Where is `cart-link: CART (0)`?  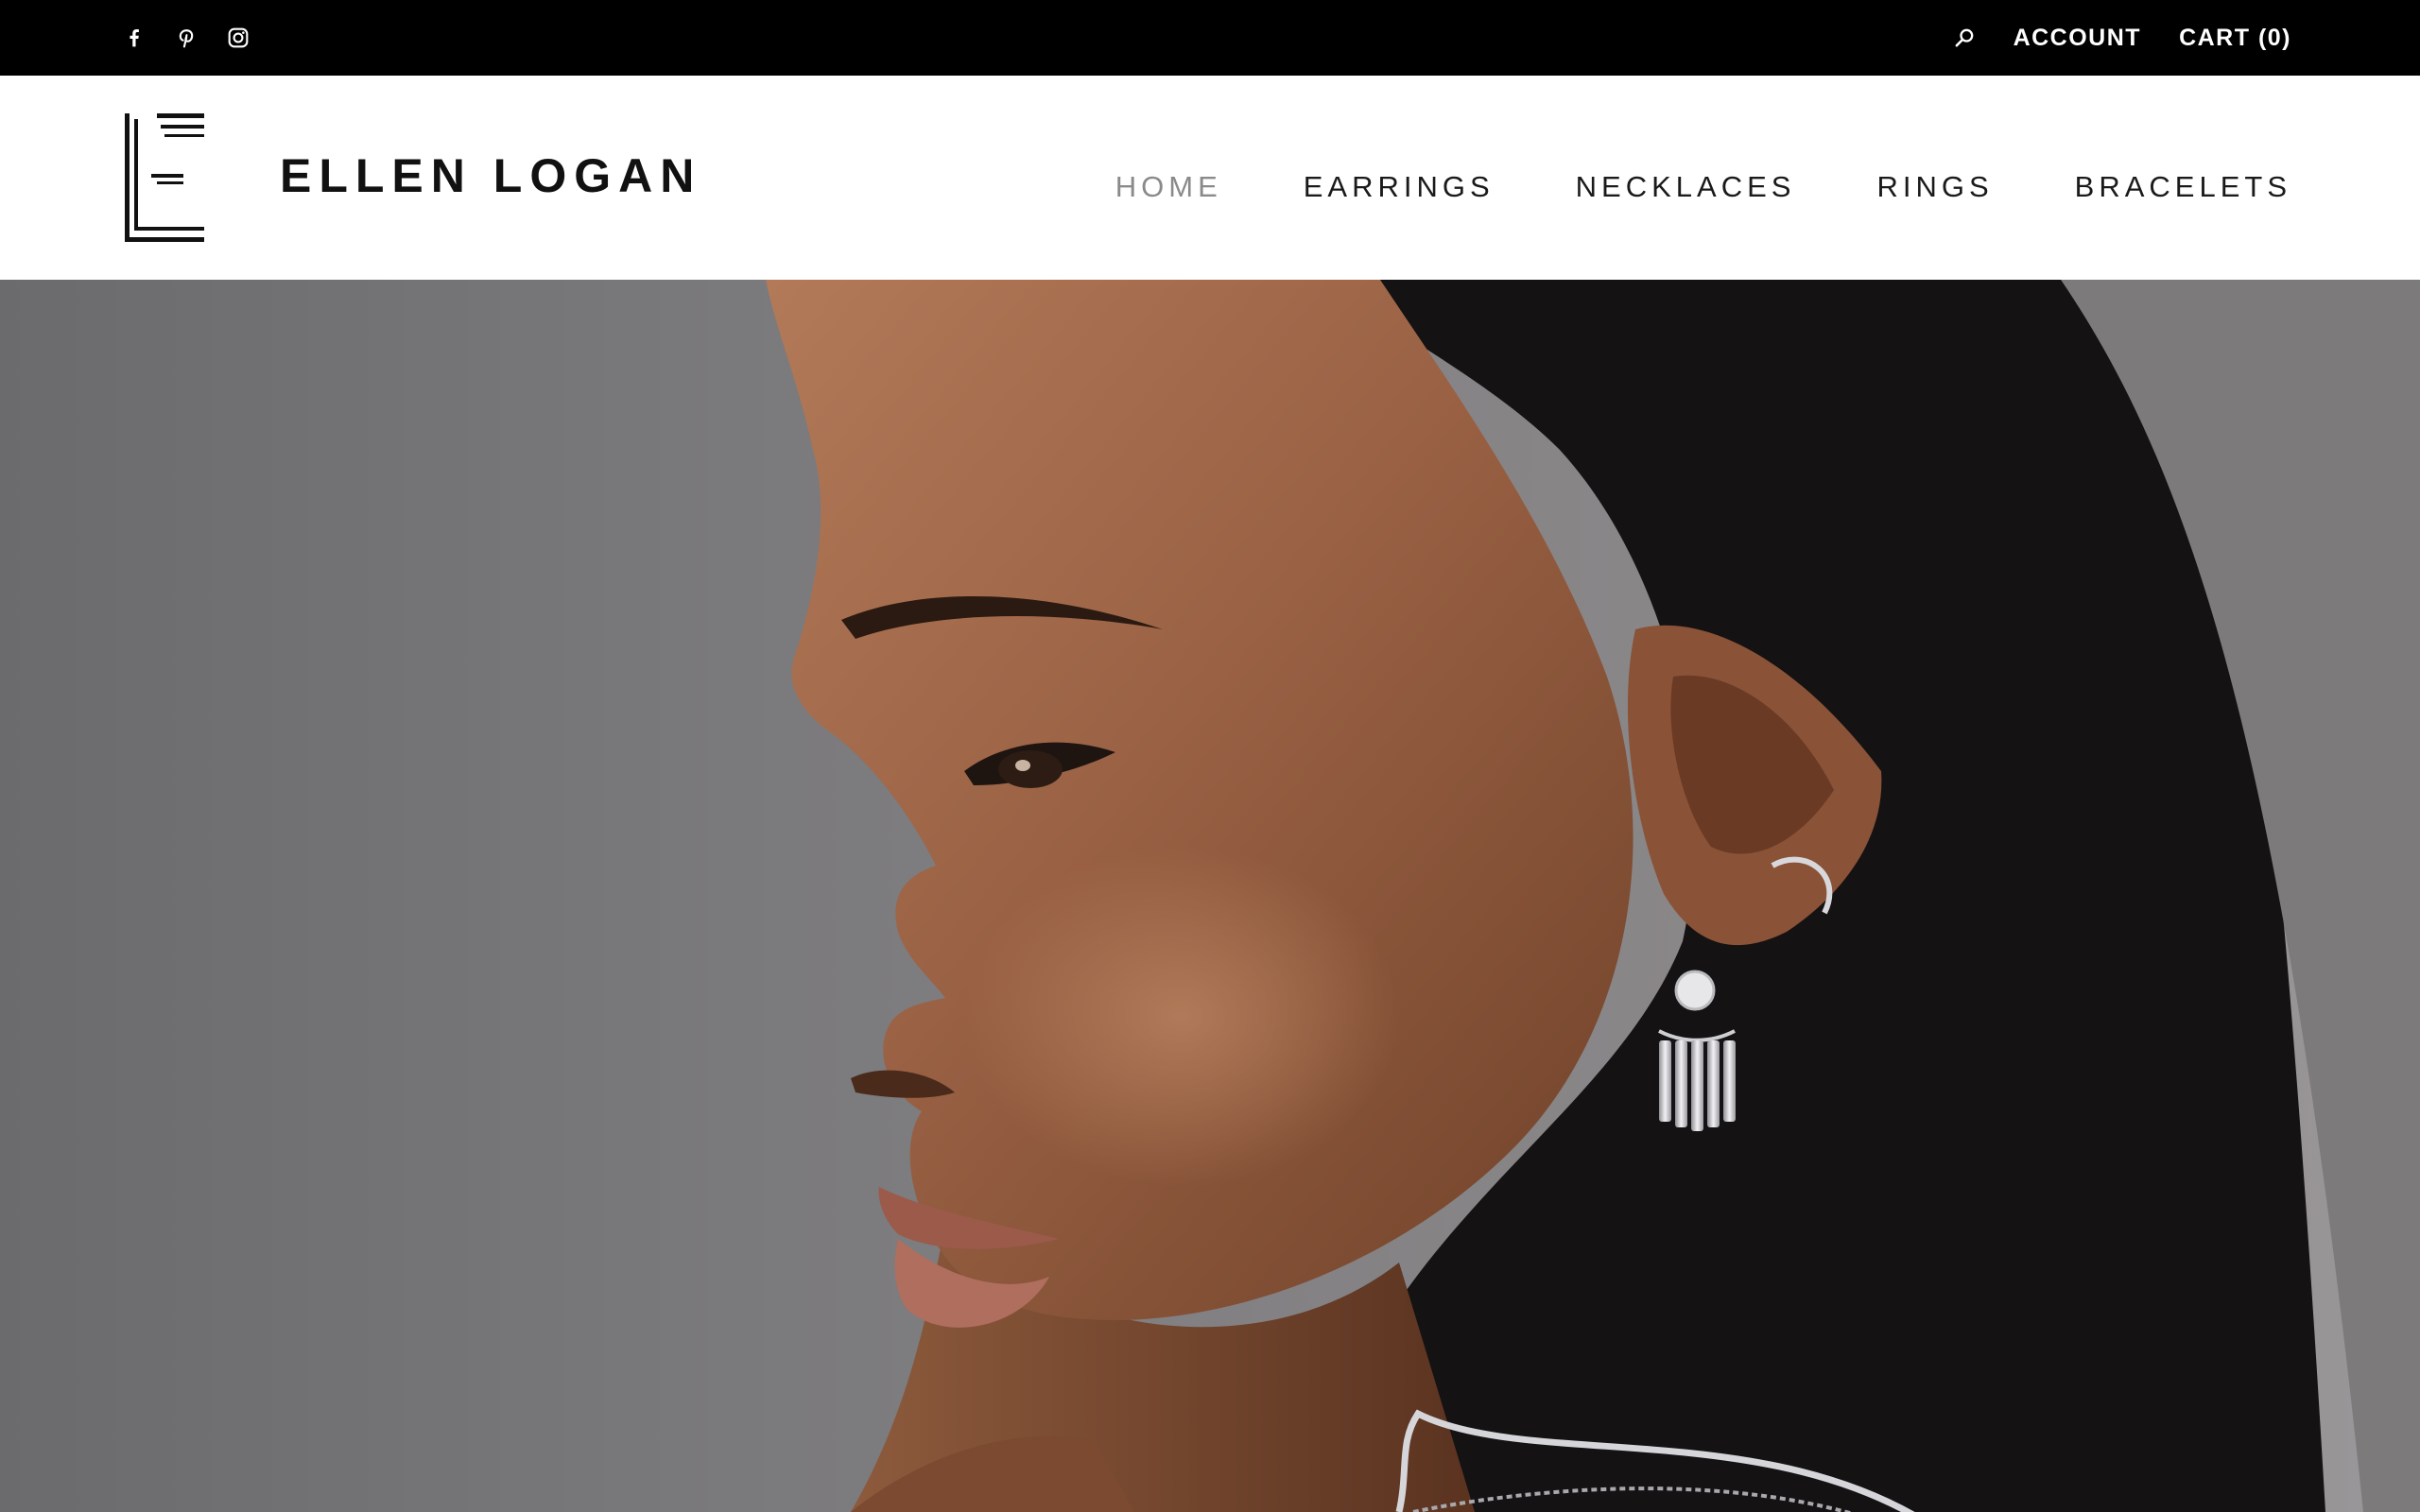 cart-link: CART (0) is located at coordinates (2235, 38).